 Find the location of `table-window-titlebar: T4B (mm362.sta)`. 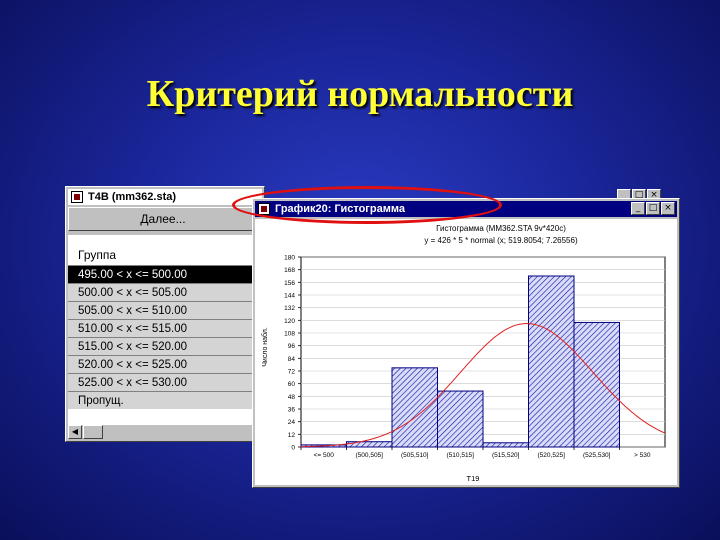

table-window-titlebar: T4B (mm362.sta) is located at coordinates (165, 197).